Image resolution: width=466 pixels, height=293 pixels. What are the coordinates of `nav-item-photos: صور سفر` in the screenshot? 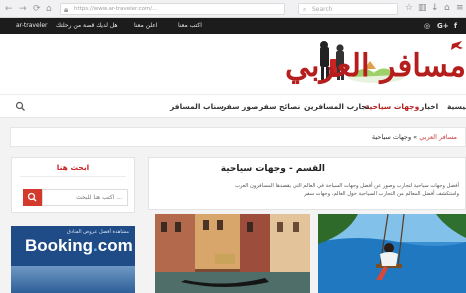 It's located at (240, 106).